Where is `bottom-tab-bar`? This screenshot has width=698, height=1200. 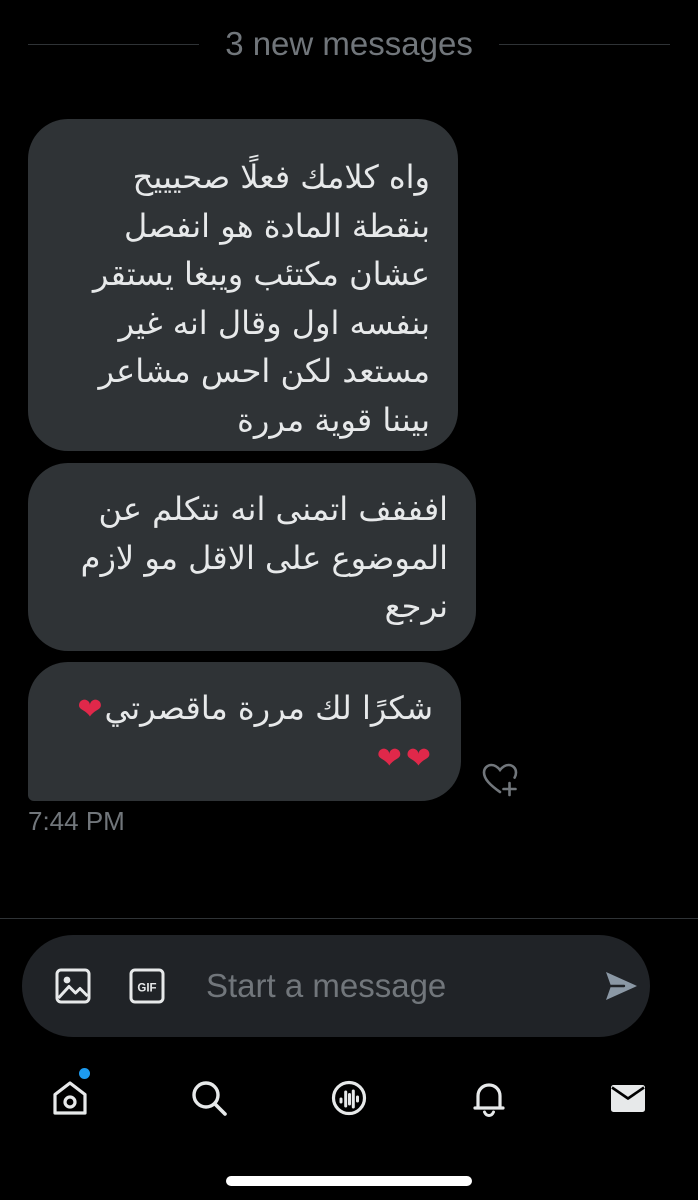
bottom-tab-bar is located at coordinates (349, 1100).